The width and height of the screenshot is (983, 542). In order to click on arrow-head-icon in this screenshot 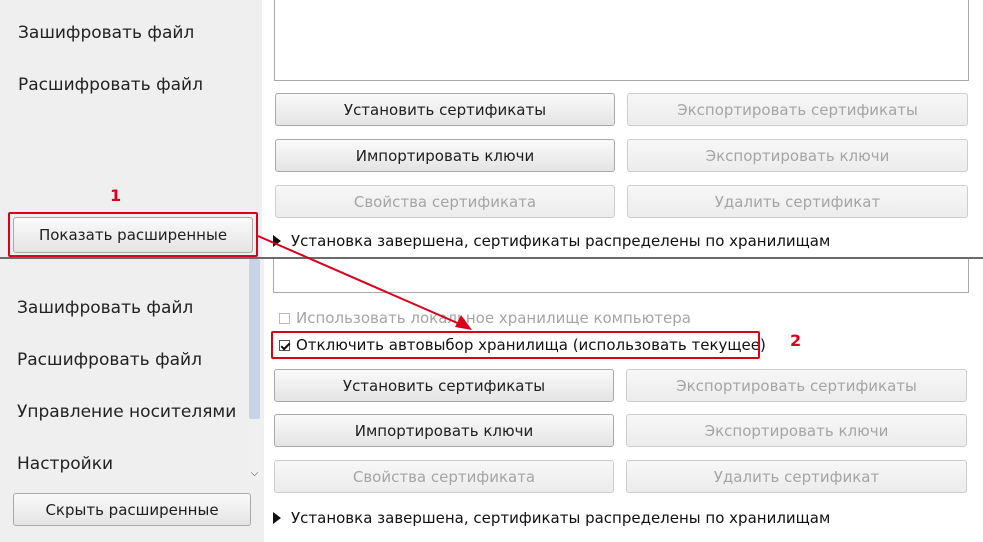, I will do `click(463, 322)`.